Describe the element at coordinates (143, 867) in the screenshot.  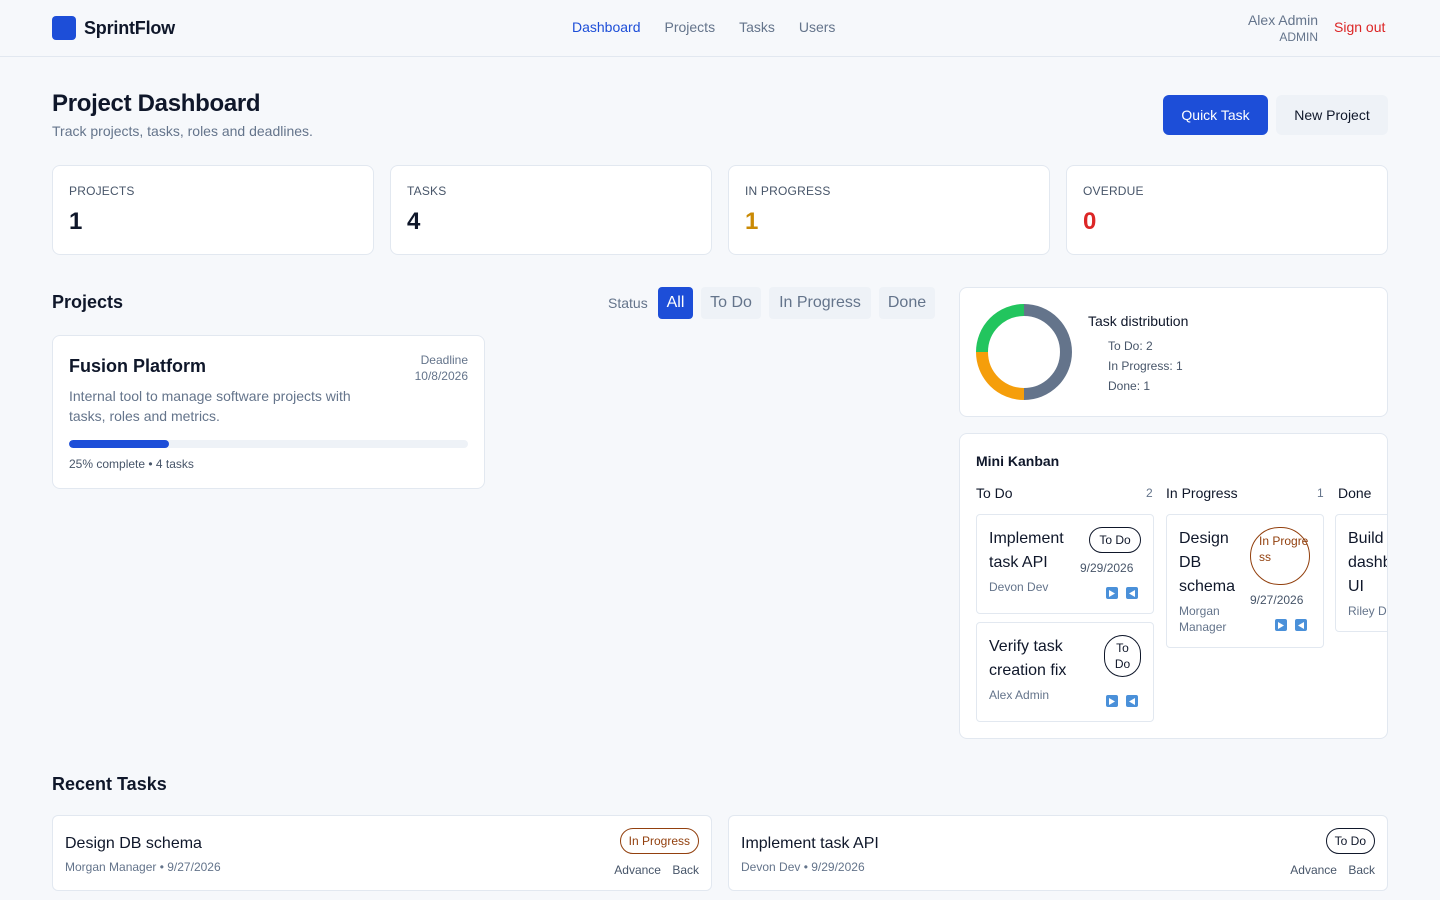
I see `recent-task-meta: Morgan Manager • 9/27/2026` at that location.